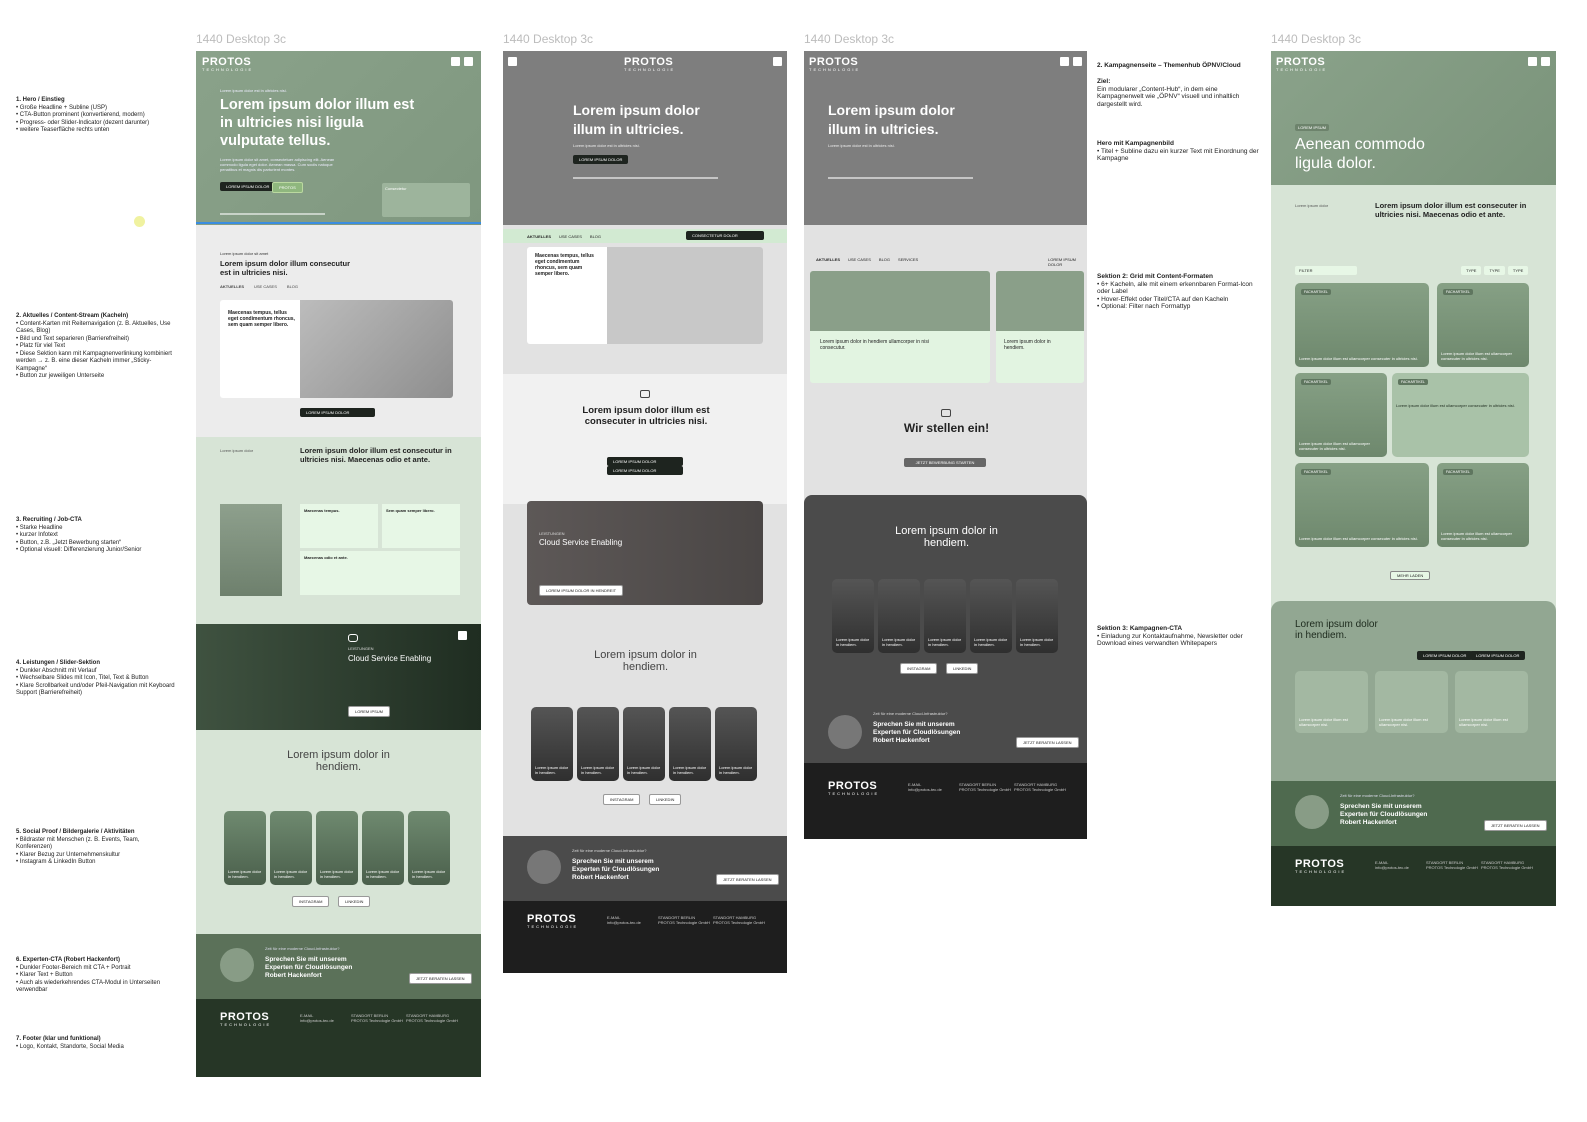 The width and height of the screenshot is (1587, 1122). I want to click on f2-search-icon, so click(512, 61).